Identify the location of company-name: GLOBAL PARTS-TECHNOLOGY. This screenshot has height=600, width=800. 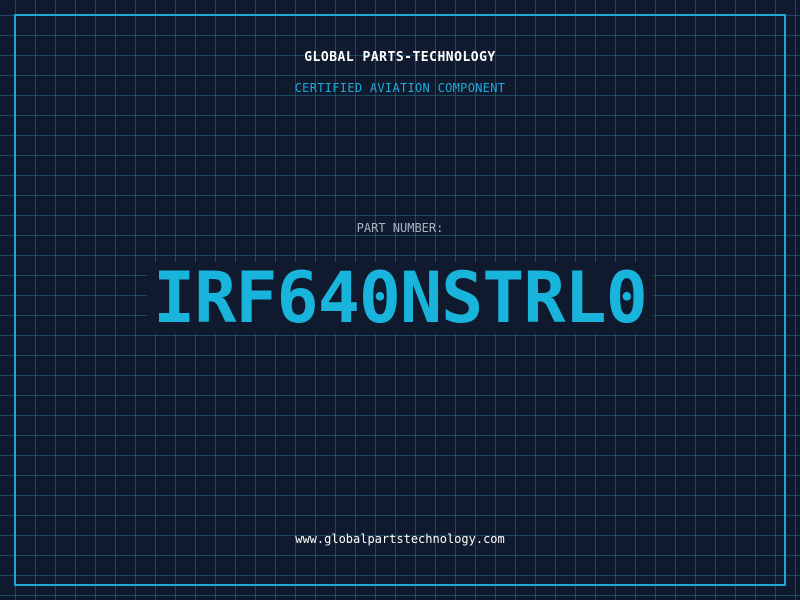
(400, 57).